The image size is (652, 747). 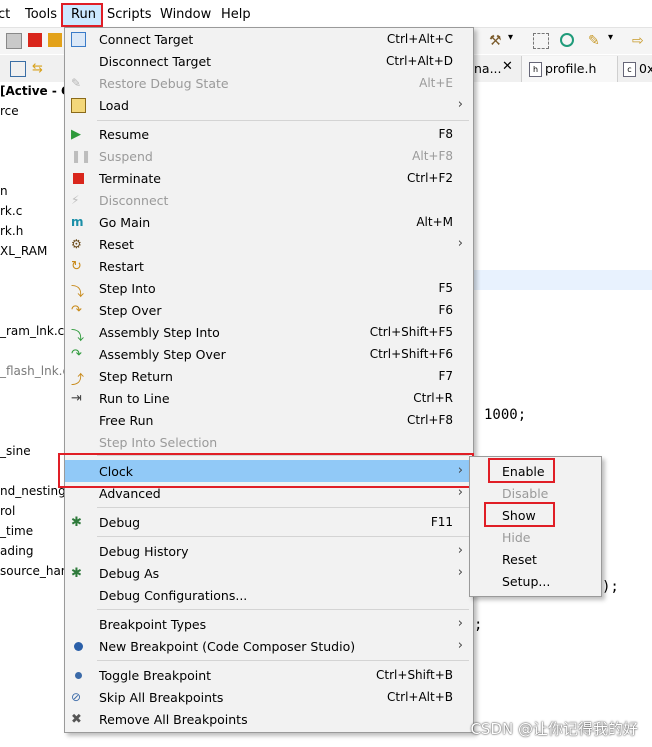 What do you see at coordinates (269, 522) in the screenshot?
I see `menu-item-debug: ✱ Debug F11` at bounding box center [269, 522].